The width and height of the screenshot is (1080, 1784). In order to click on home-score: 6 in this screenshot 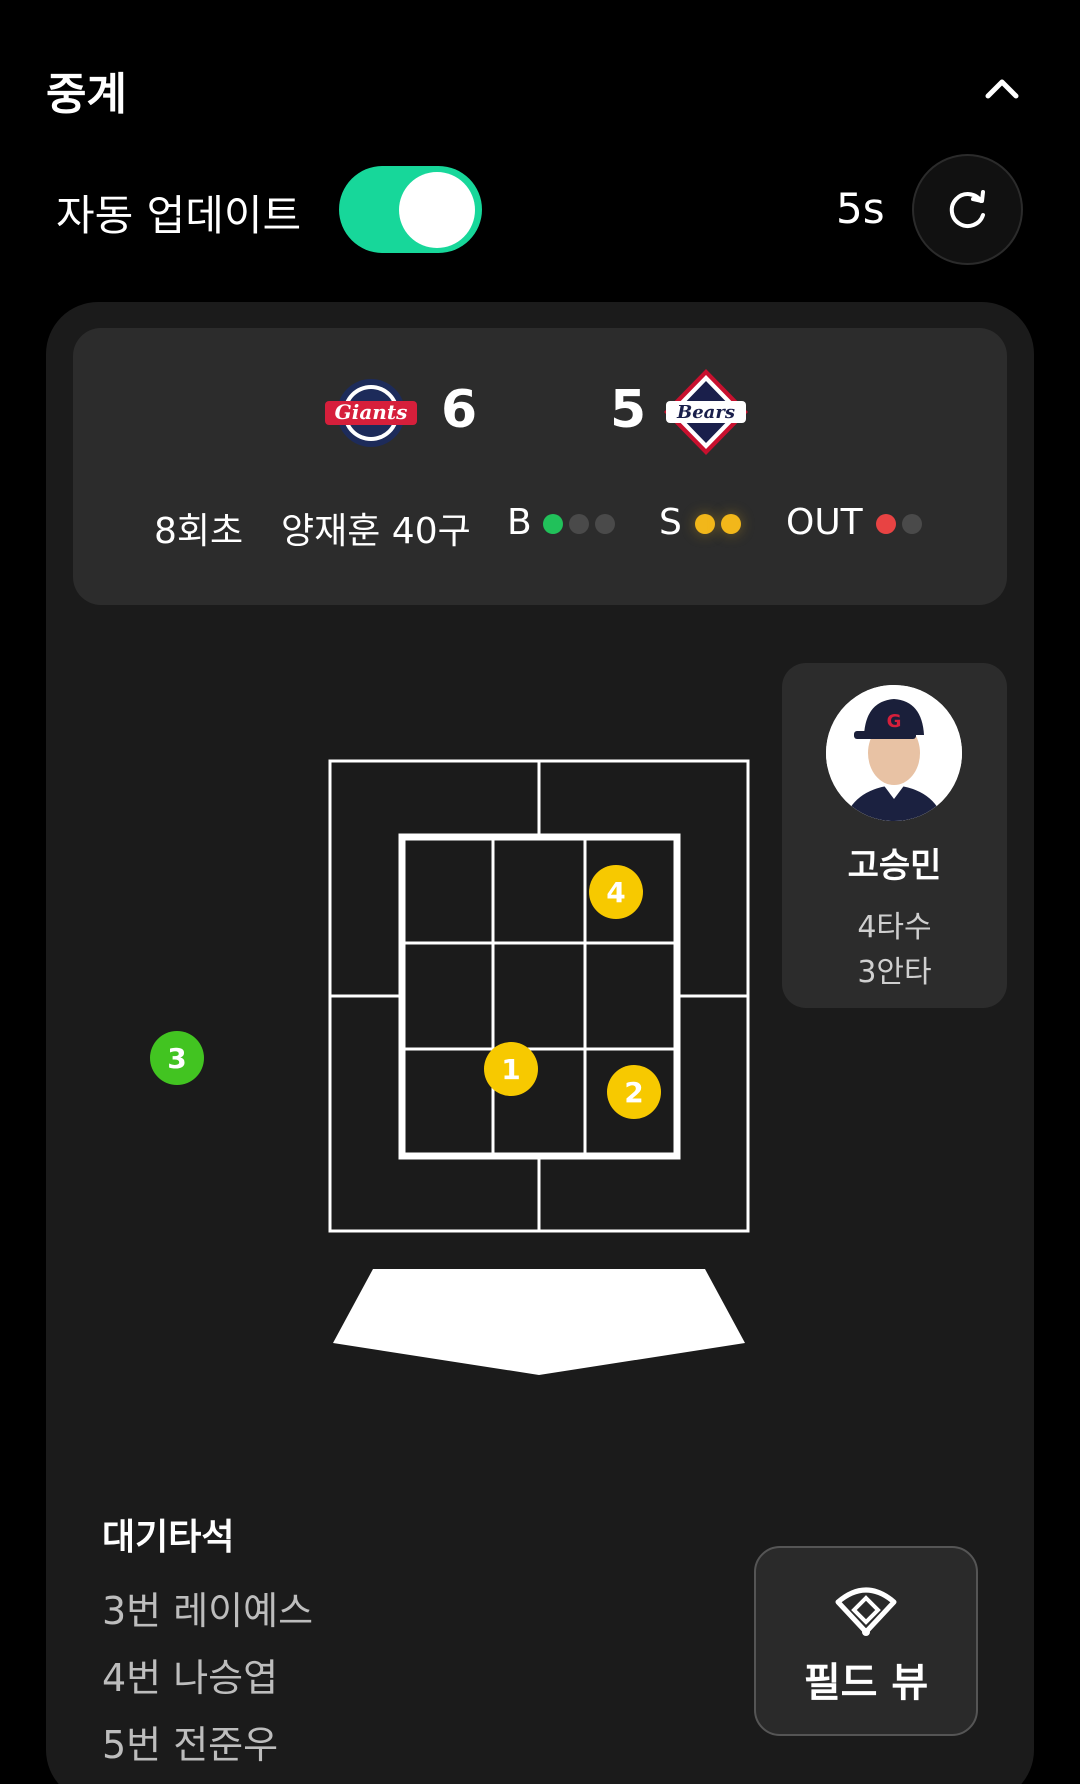, I will do `click(459, 410)`.